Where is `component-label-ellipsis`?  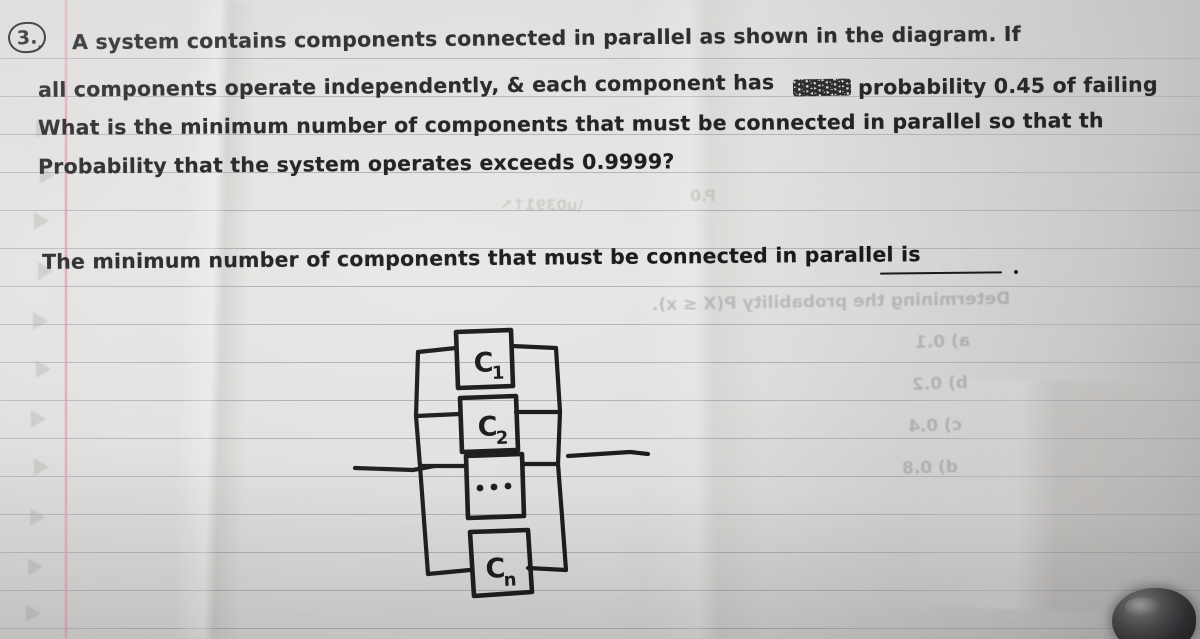
component-label-ellipsis is located at coordinates (494, 487).